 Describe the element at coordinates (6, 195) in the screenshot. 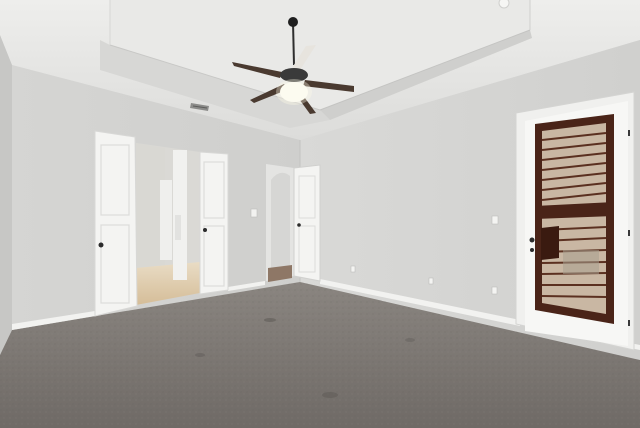

I see `left-wall` at that location.